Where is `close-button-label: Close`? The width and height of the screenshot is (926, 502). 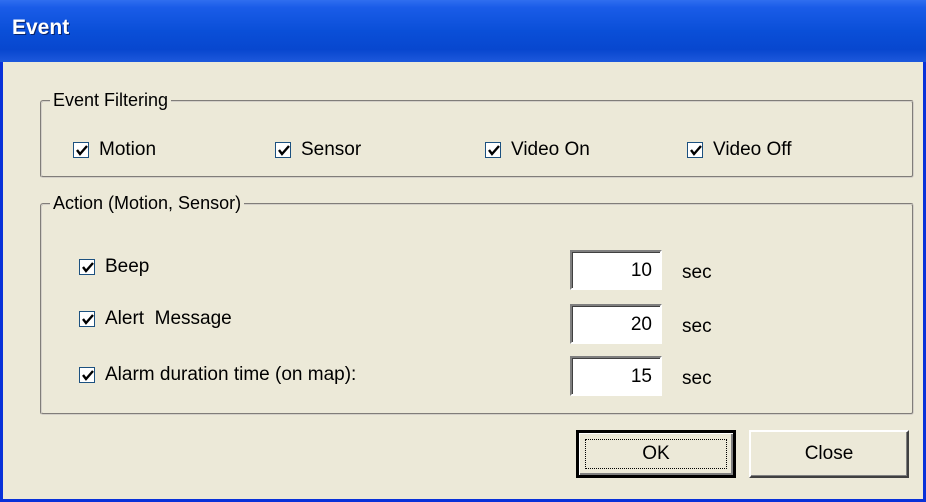 close-button-label: Close is located at coordinates (829, 453).